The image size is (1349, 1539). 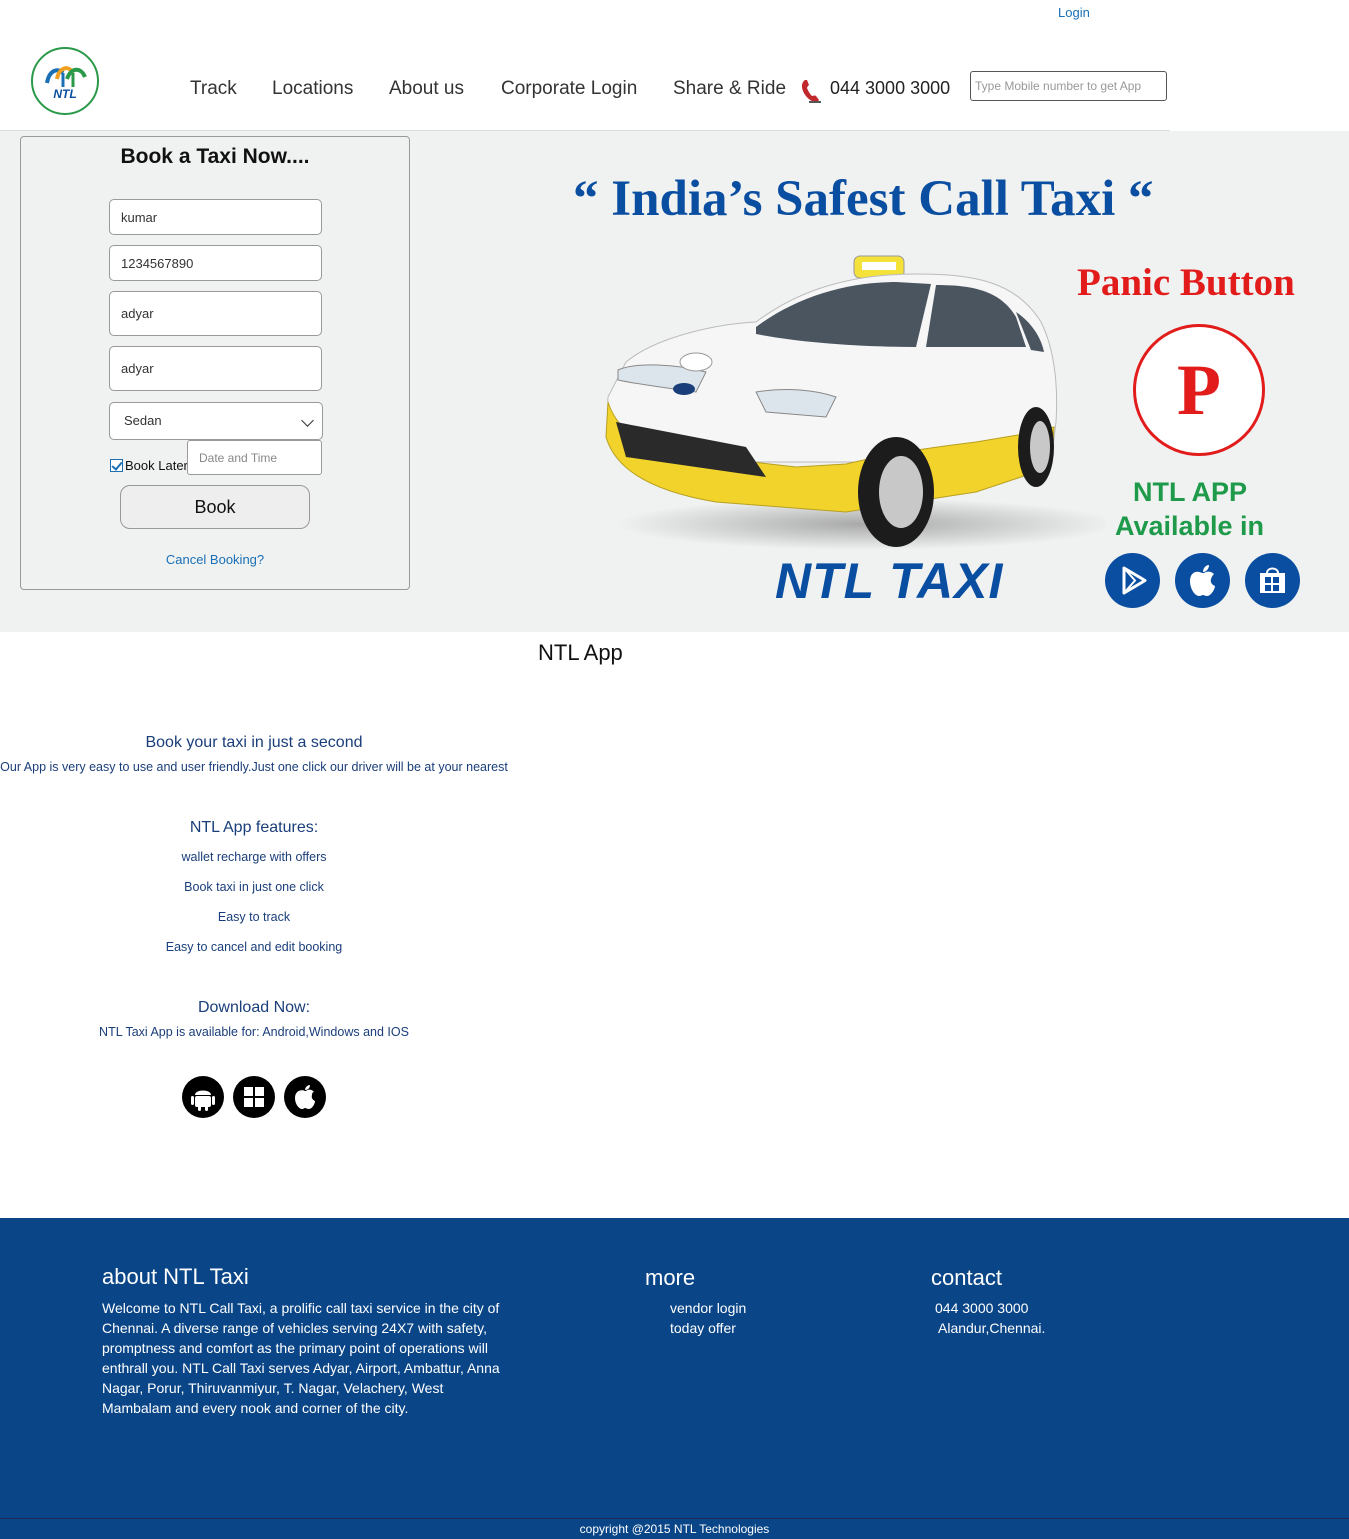 What do you see at coordinates (254, 827) in the screenshot?
I see `app-features-title: NTL App features:` at bounding box center [254, 827].